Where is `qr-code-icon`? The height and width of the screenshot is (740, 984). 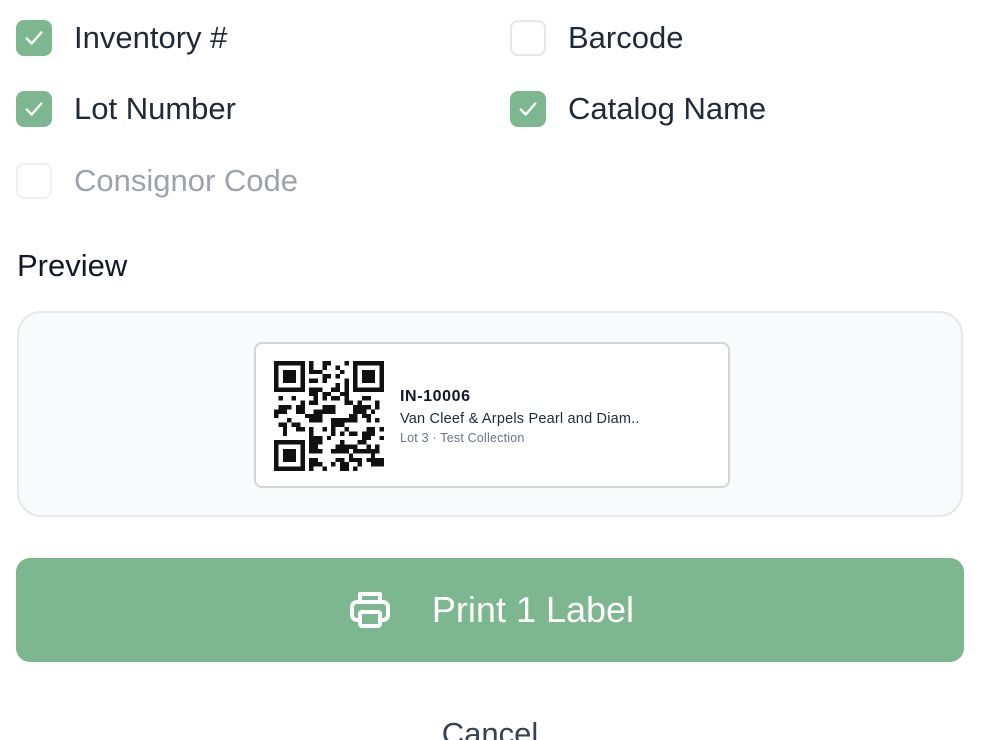 qr-code-icon is located at coordinates (329, 416).